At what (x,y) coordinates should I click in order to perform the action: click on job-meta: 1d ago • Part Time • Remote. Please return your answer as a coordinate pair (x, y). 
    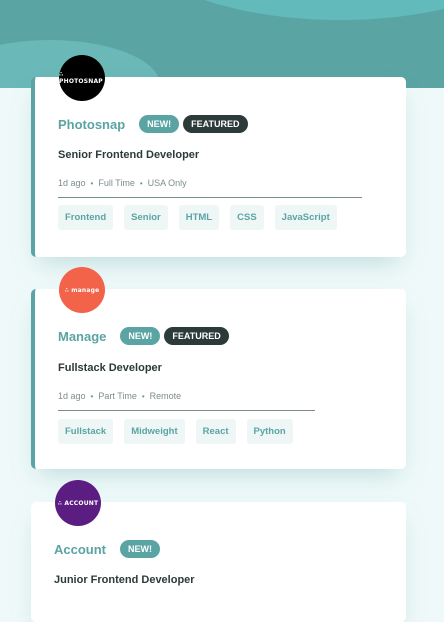
    Looking at the image, I should click on (119, 396).